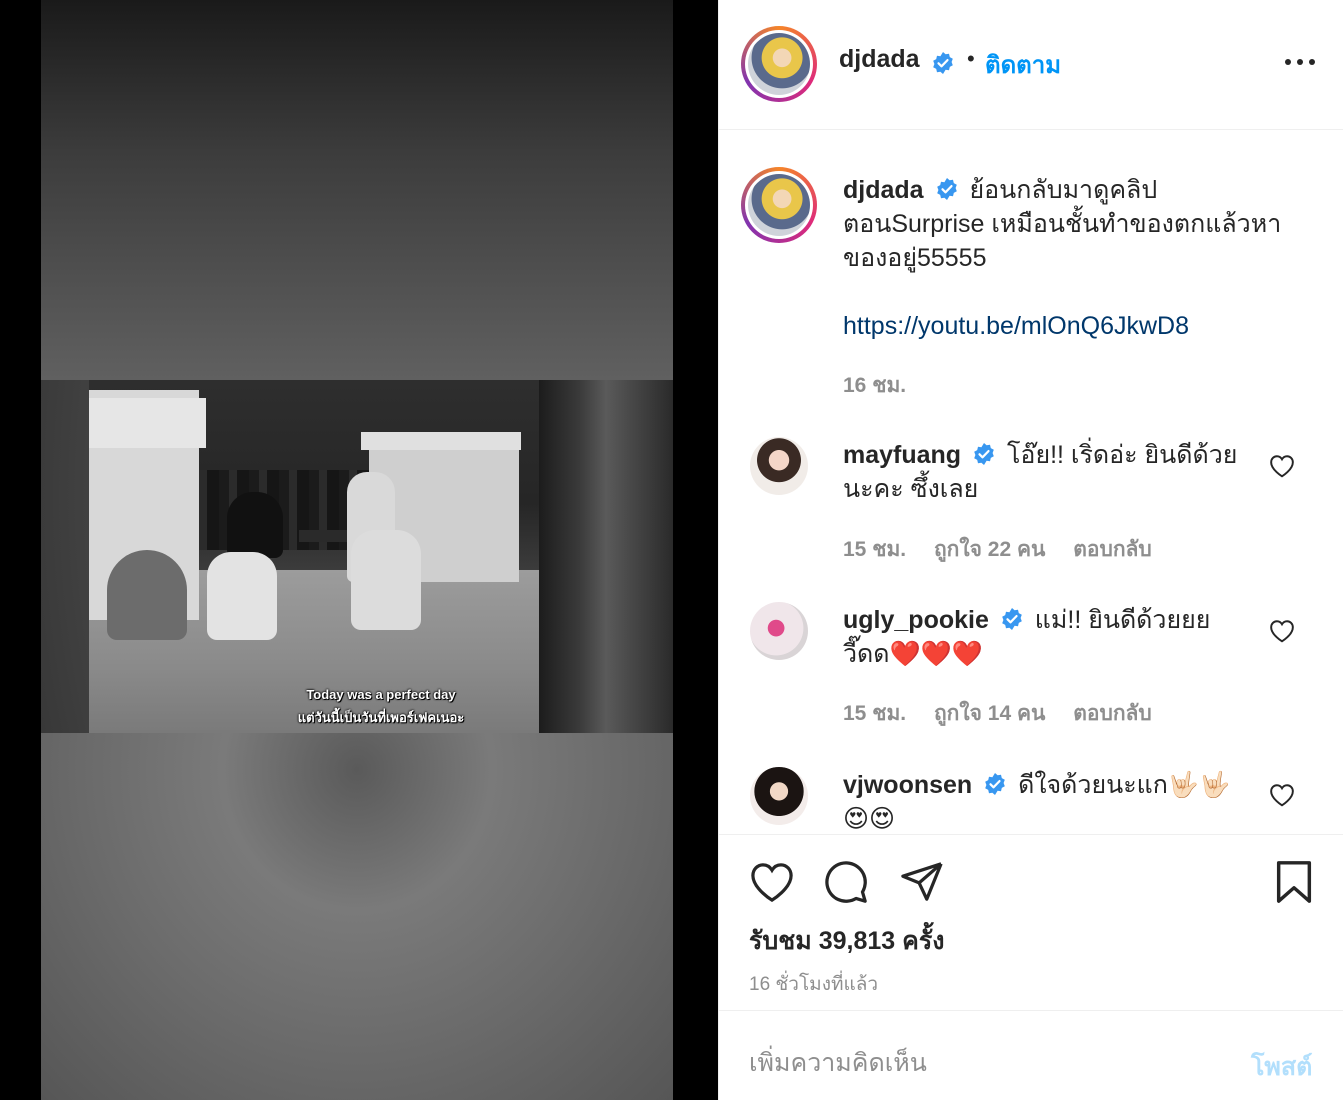 This screenshot has width=1343, height=1100. What do you see at coordinates (989, 713) in the screenshot?
I see `comment-likes: ถูกใจ 14 คน` at bounding box center [989, 713].